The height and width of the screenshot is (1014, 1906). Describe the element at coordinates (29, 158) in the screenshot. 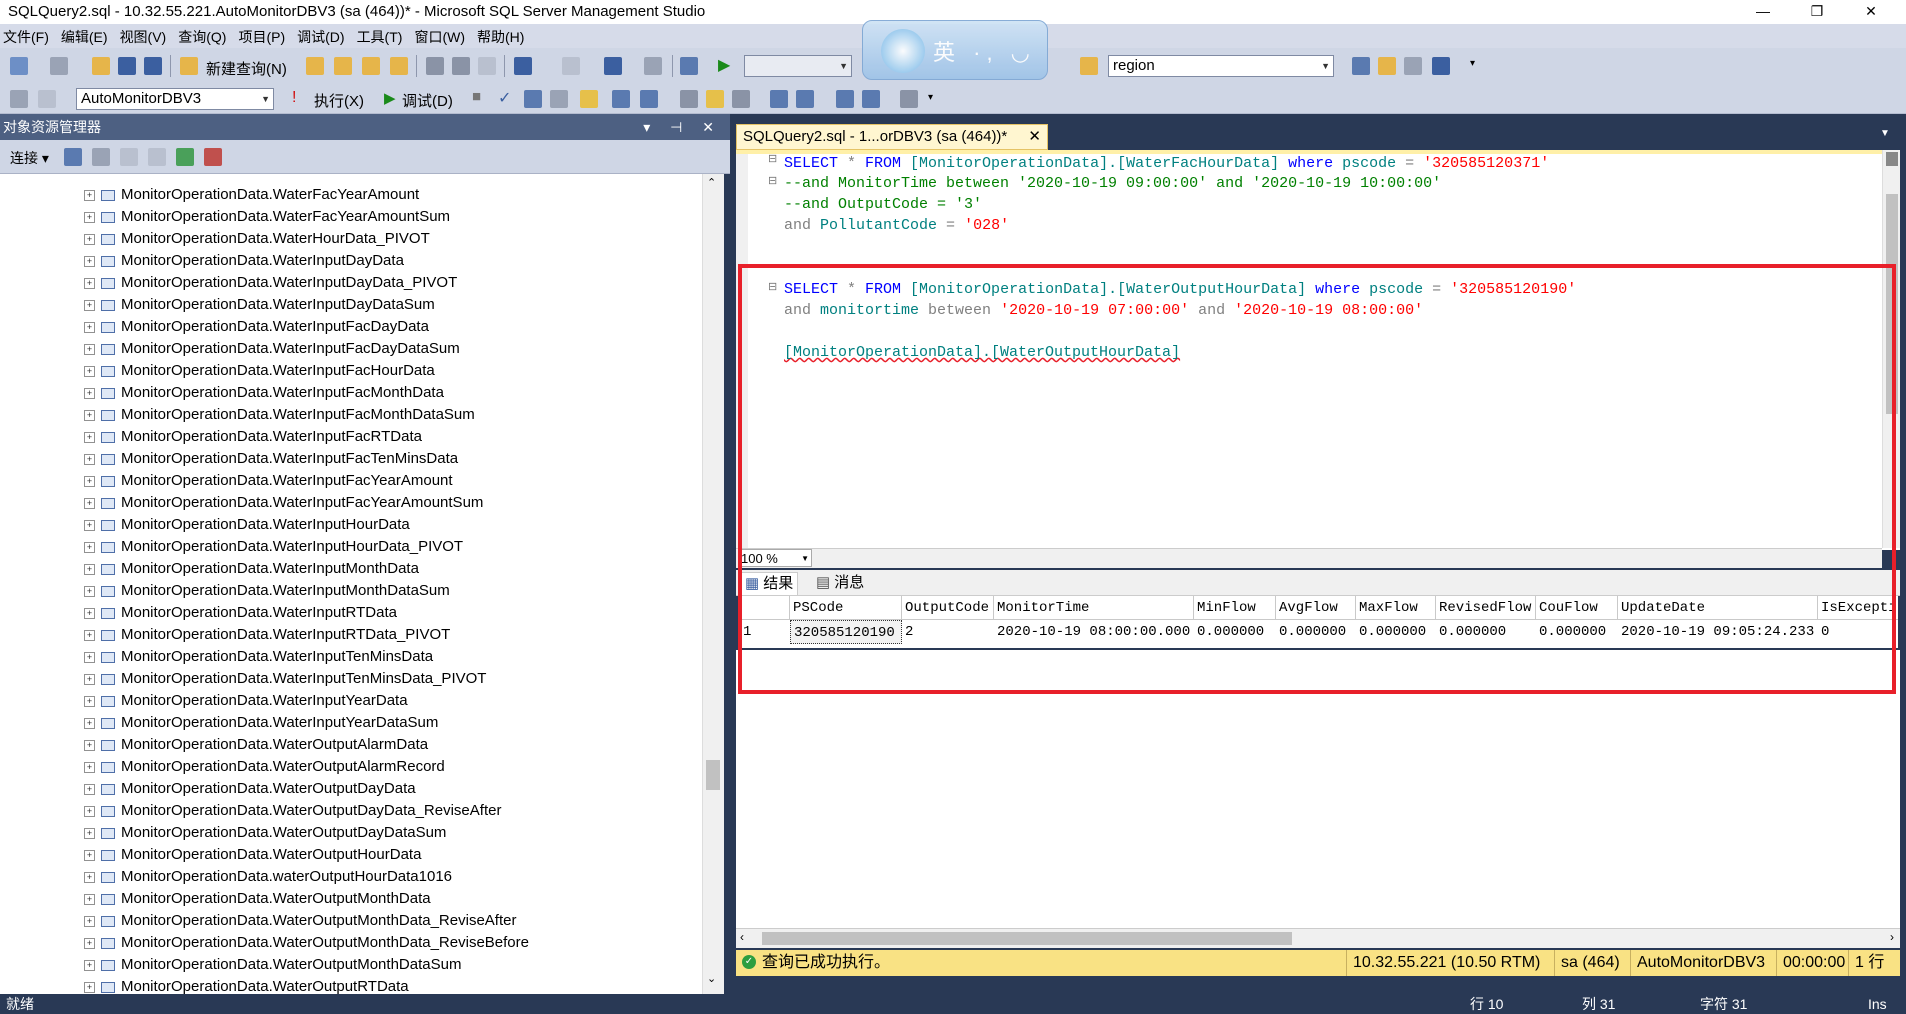

I see `connect-dropdown-button: 连接 ▾` at that location.